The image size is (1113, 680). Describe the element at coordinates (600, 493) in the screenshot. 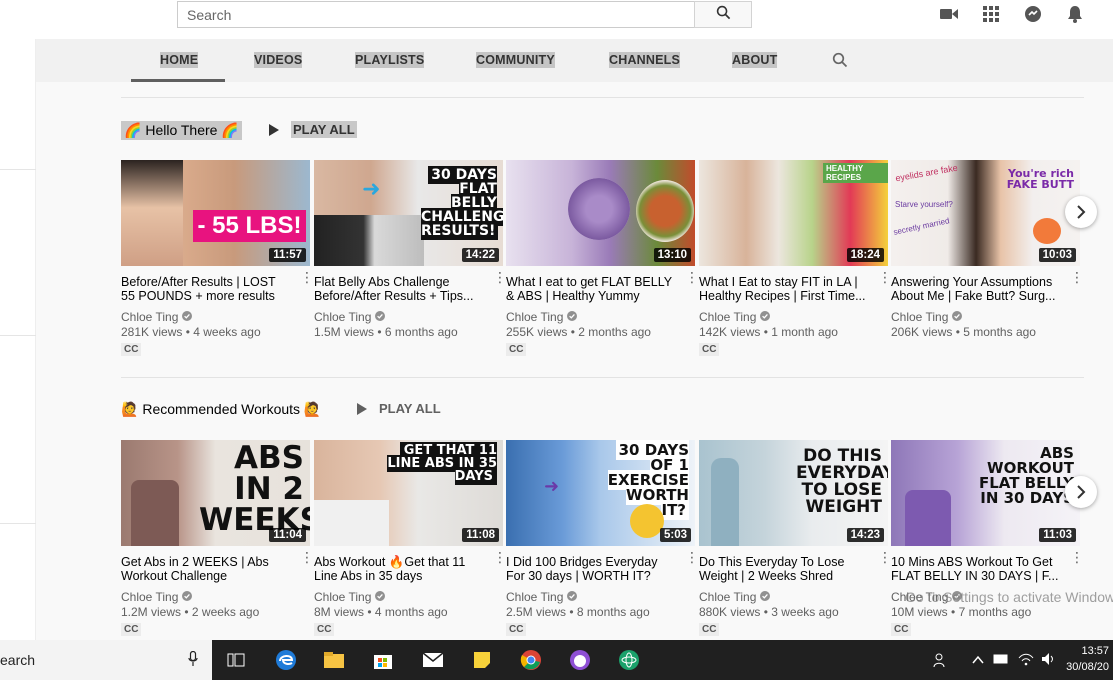

I see `video-thumbnail: ➜ 30 DAYS OF 1 EXERCISE WORTH IT? 5:03` at that location.